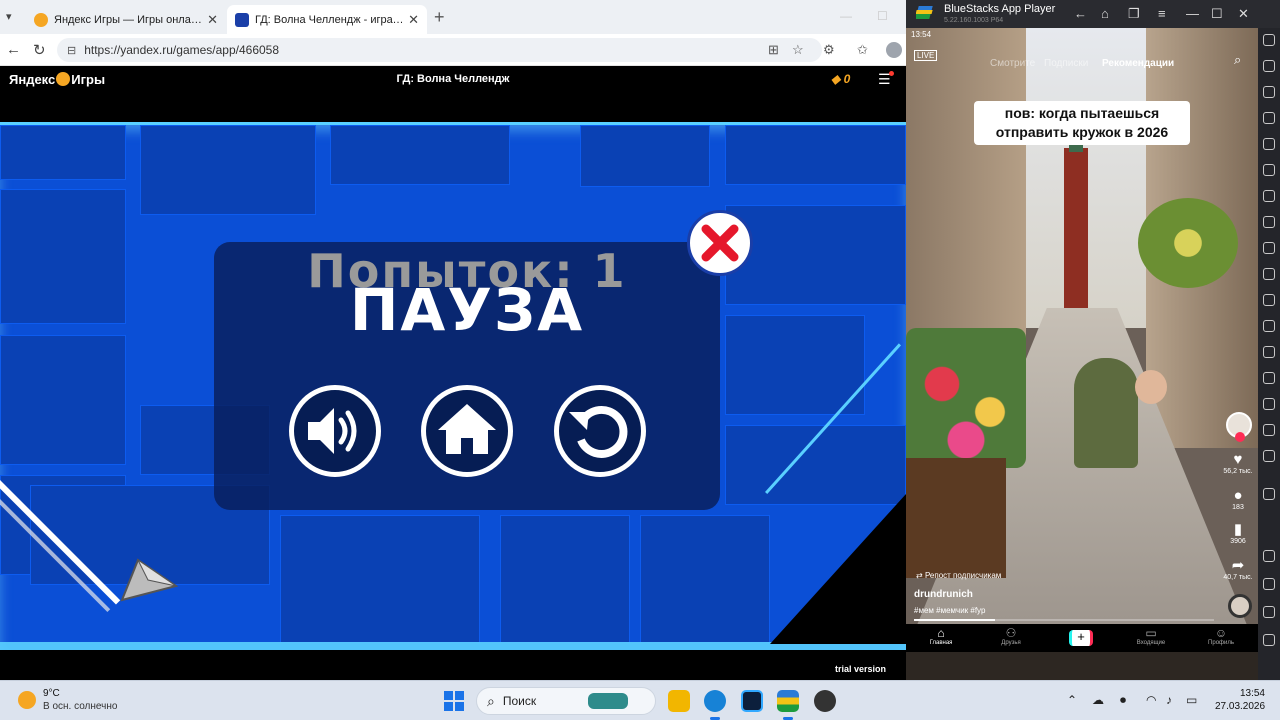 The height and width of the screenshot is (720, 1280). I want to click on home-icon: ⌂, so click(1105, 13).